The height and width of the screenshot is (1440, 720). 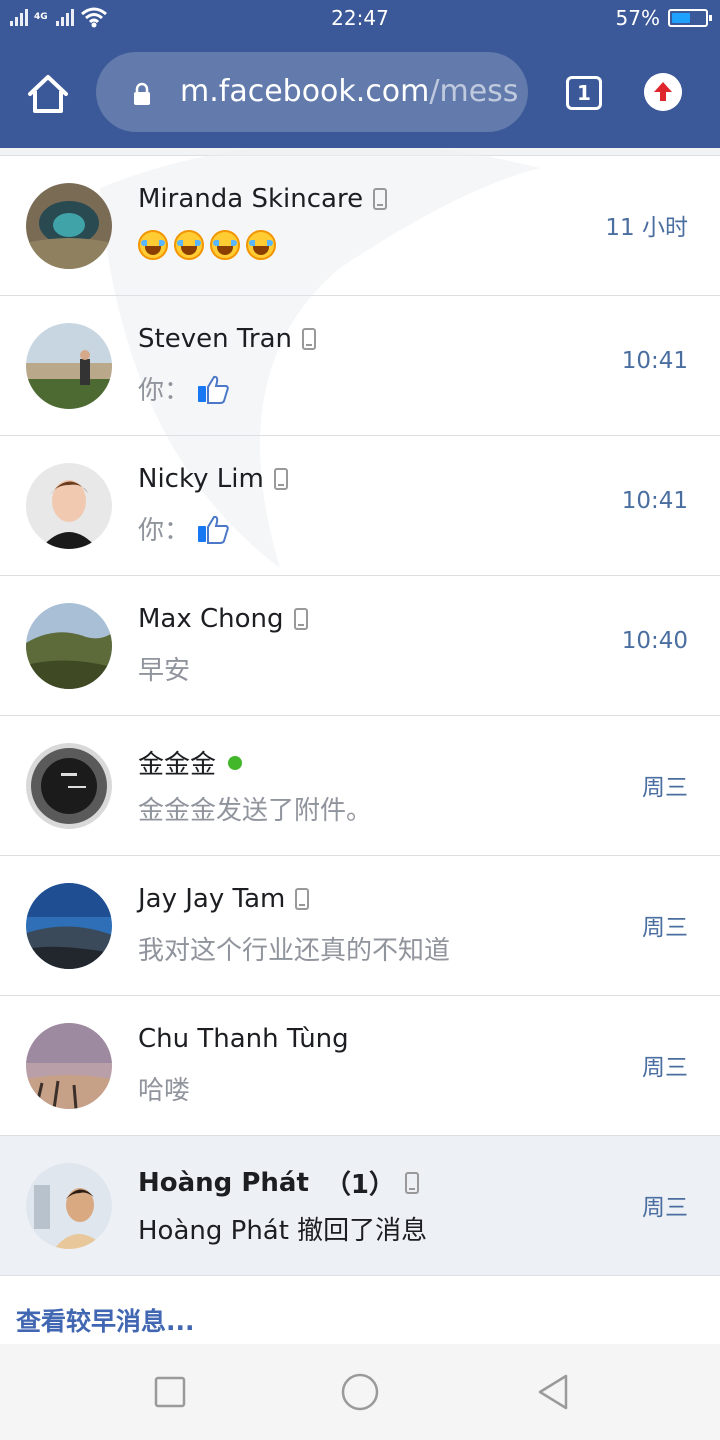 I want to click on thread-name-row: Steven Tran, so click(x=227, y=339).